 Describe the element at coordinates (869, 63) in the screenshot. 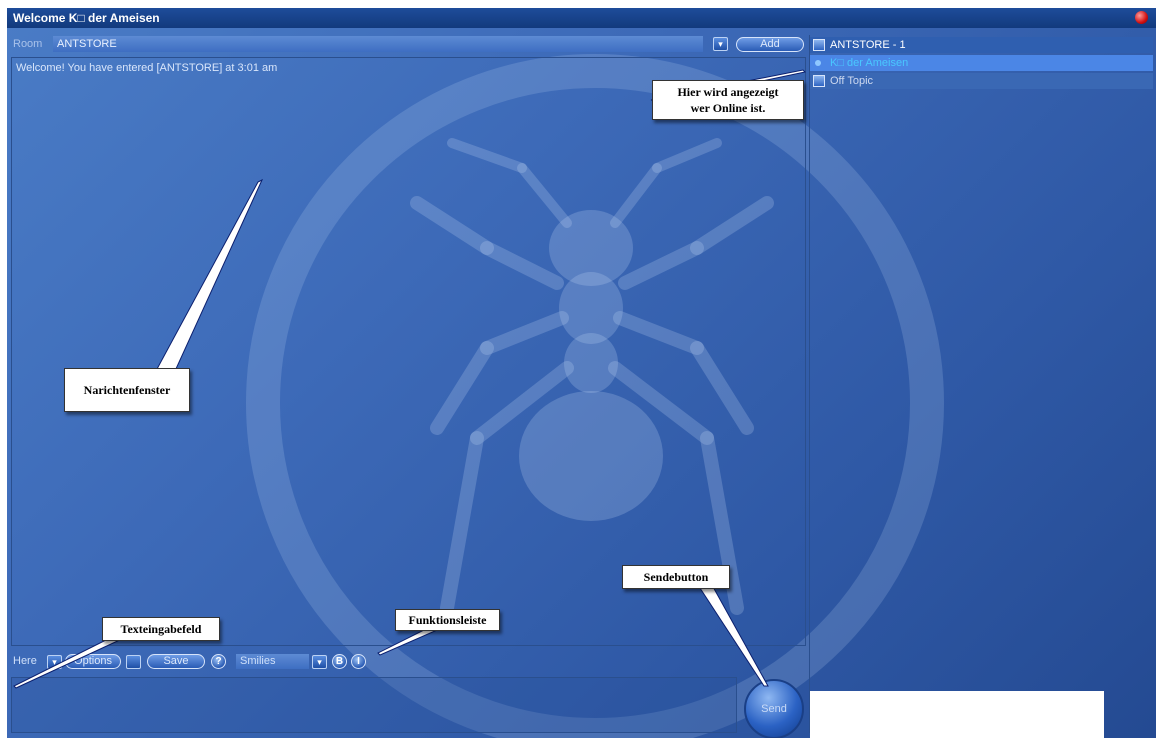

I see `user-name: K□ der Ameisen` at that location.